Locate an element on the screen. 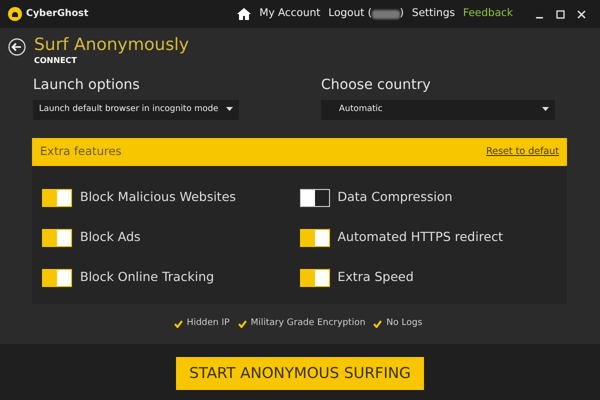 This screenshot has width=600, height=400. settings-link: Settings is located at coordinates (433, 14).